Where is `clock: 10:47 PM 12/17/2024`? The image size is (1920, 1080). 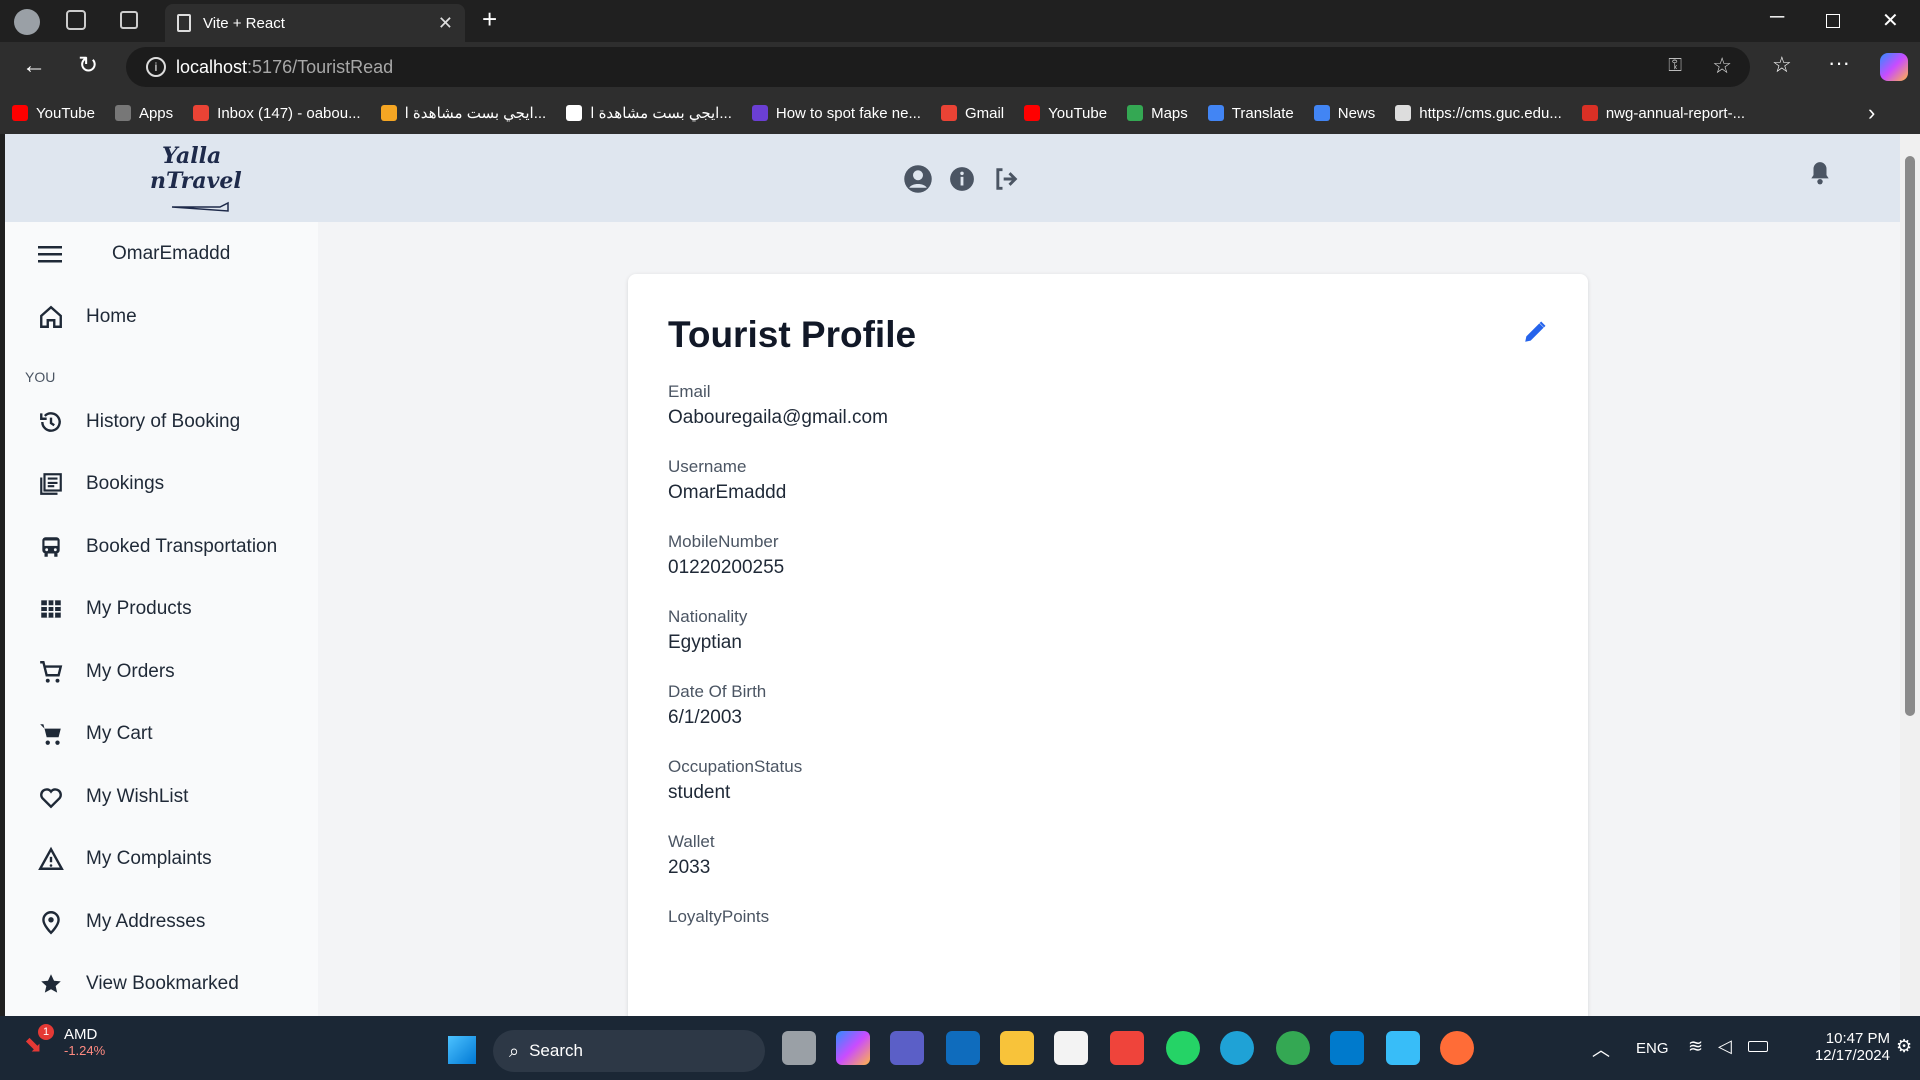
clock: 10:47 PM 12/17/2024 is located at coordinates (1841, 1047).